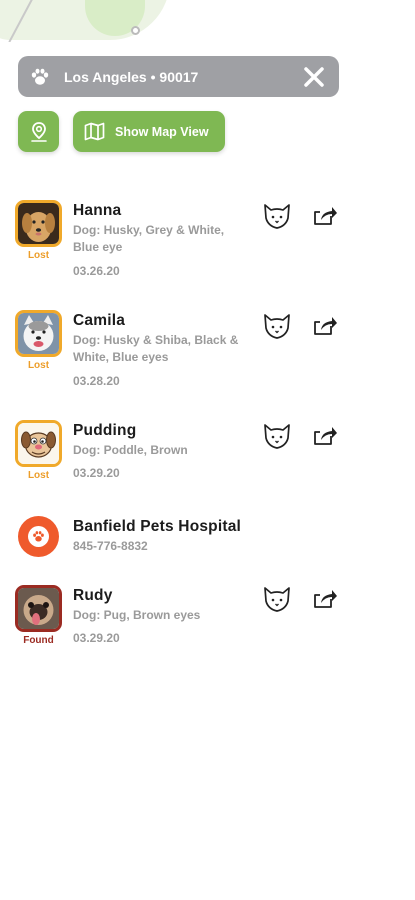 The image size is (415, 900). I want to click on show-map-view-button: Show Map View, so click(149, 131).